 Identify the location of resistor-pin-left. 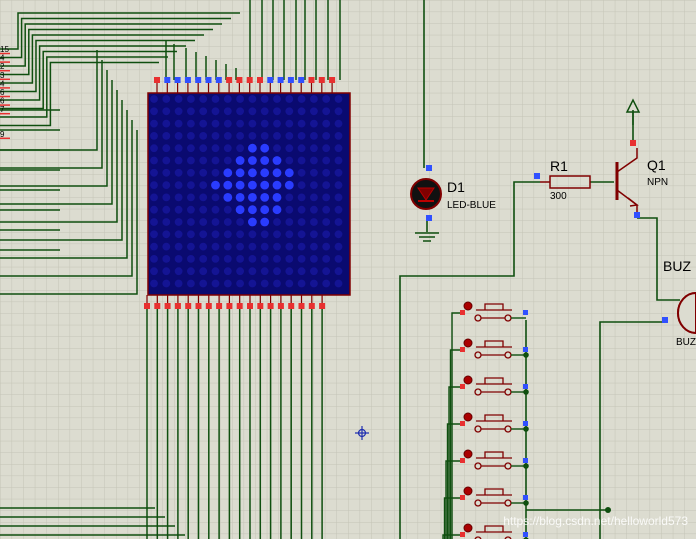
(537, 176).